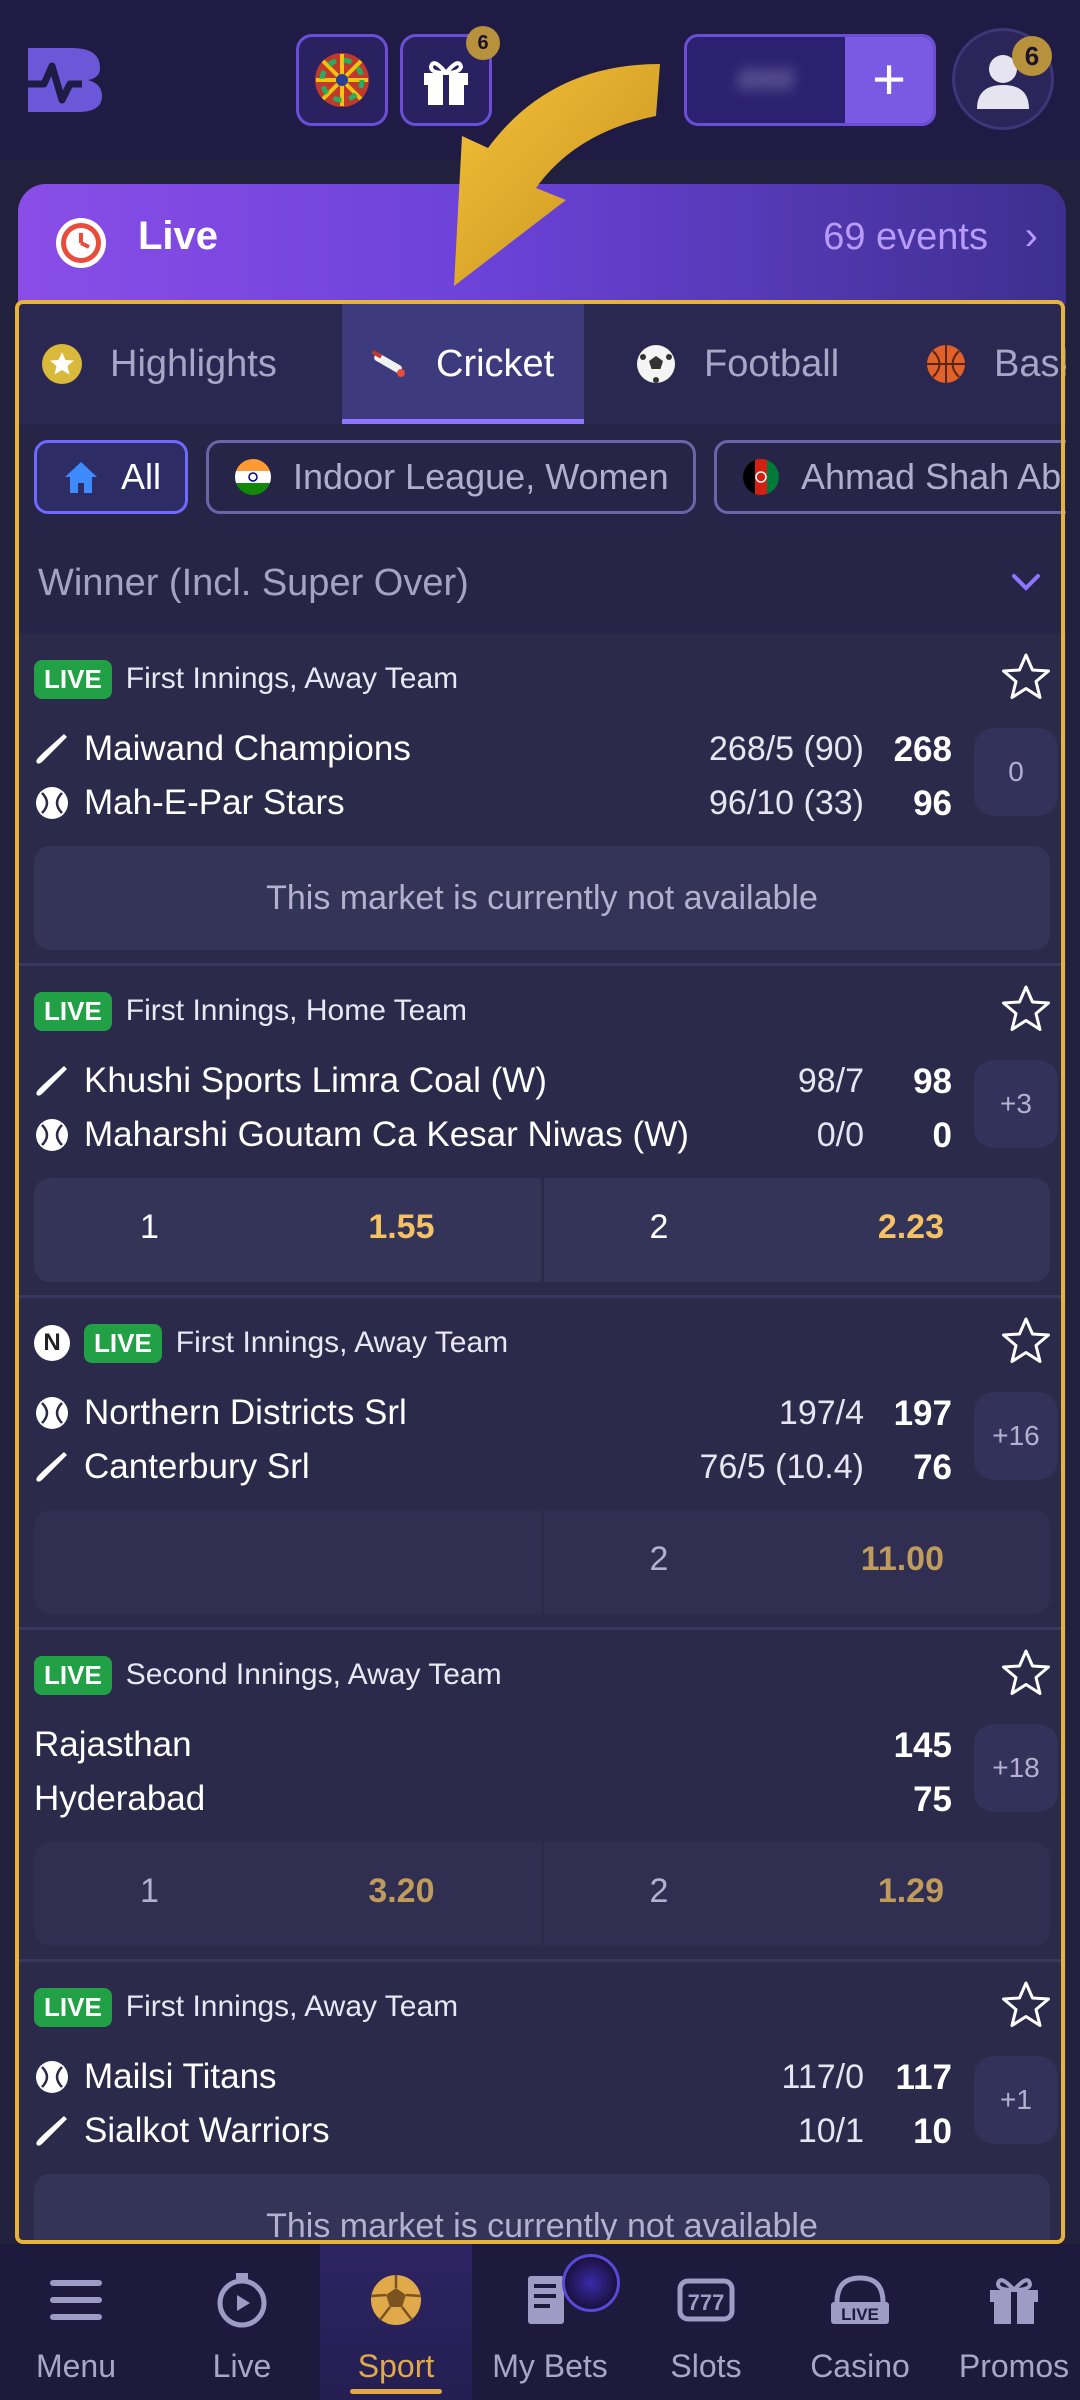 The image size is (1080, 2400). Describe the element at coordinates (1030, 363) in the screenshot. I see `tab-label: Bask` at that location.